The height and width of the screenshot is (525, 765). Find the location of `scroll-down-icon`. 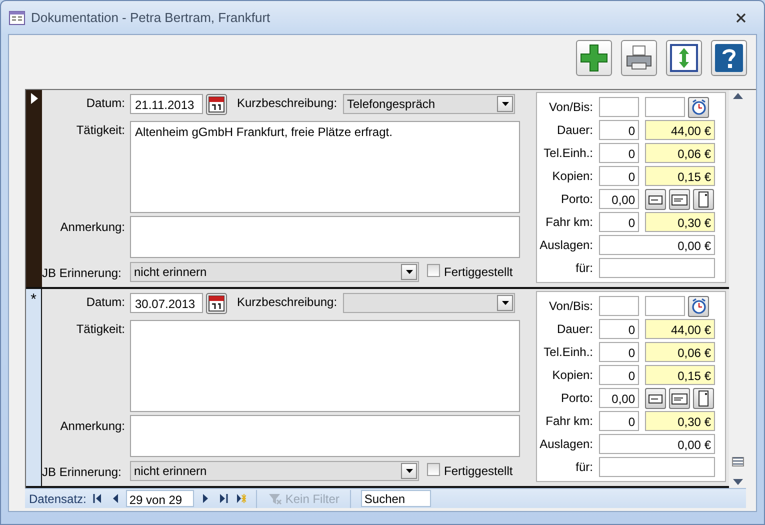

scroll-down-icon is located at coordinates (738, 482).